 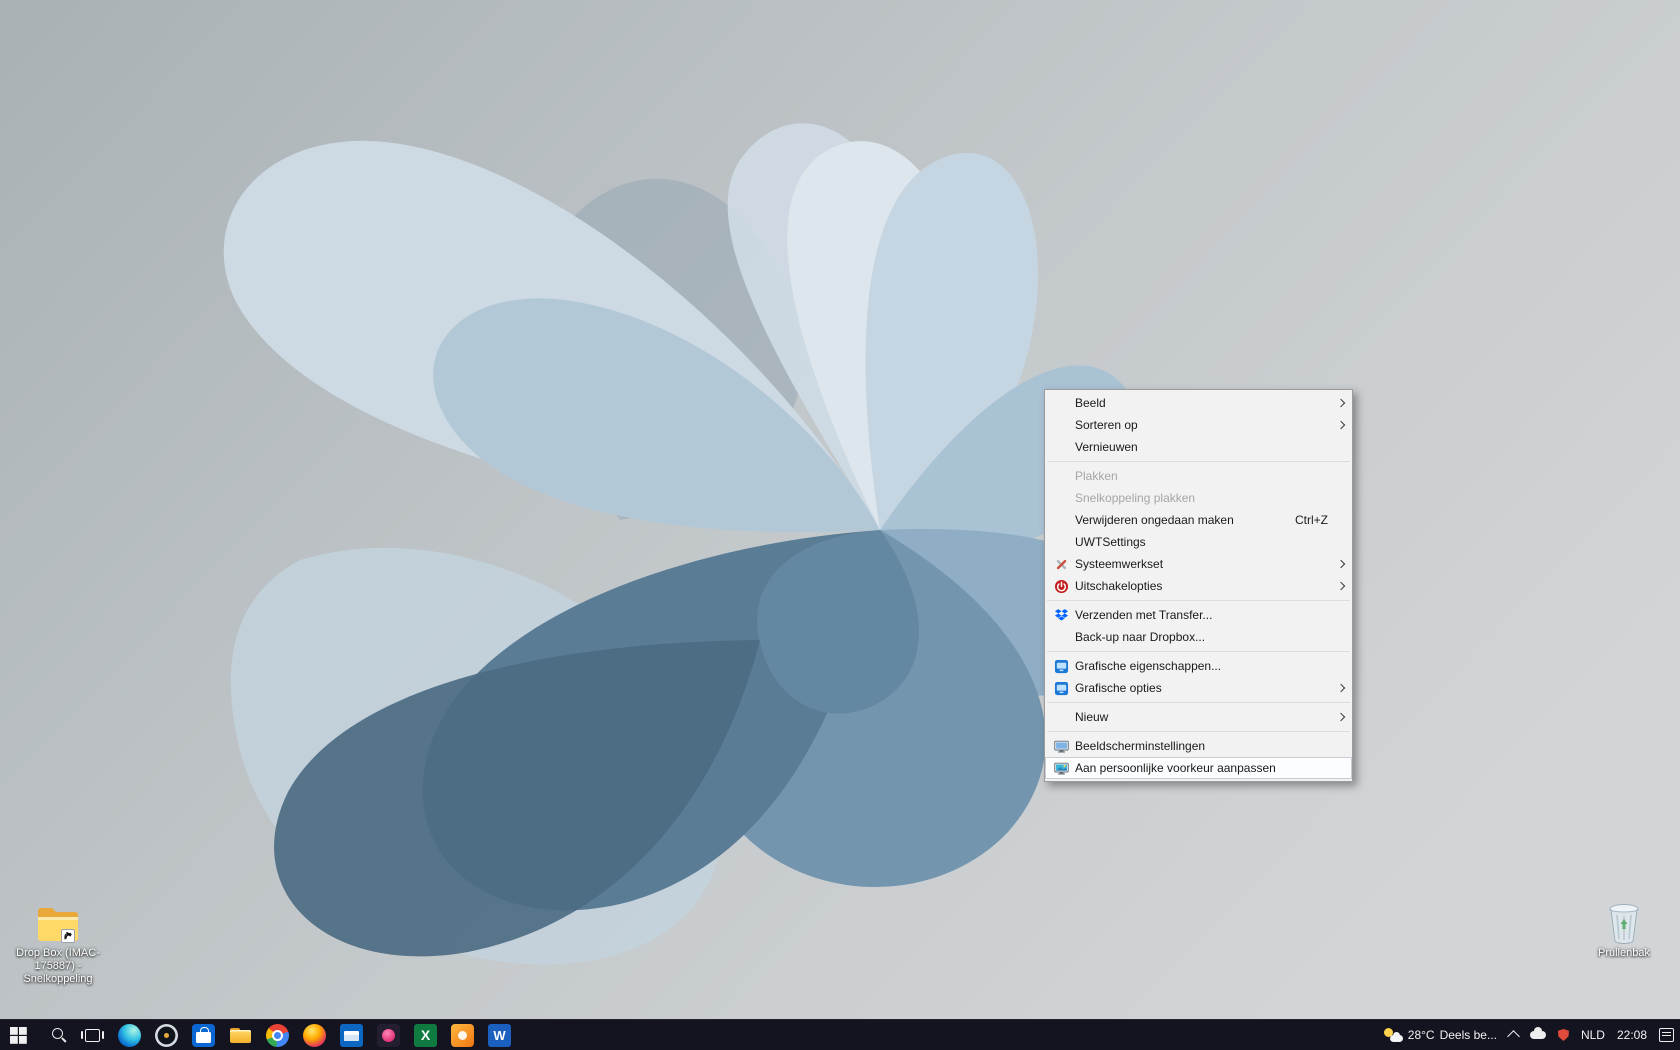 I want to click on media-icon, so click(x=388, y=1035).